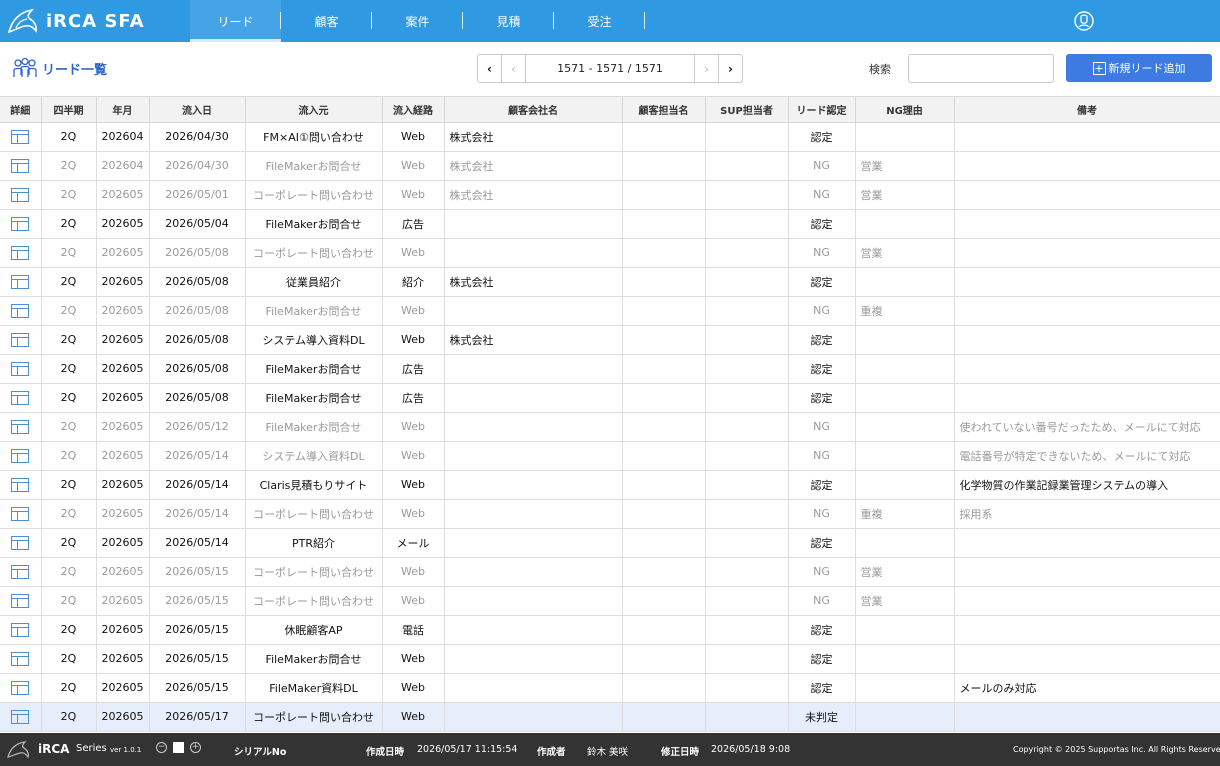  Describe the element at coordinates (822, 110) in the screenshot. I see `header-col-status: リード認定` at that location.